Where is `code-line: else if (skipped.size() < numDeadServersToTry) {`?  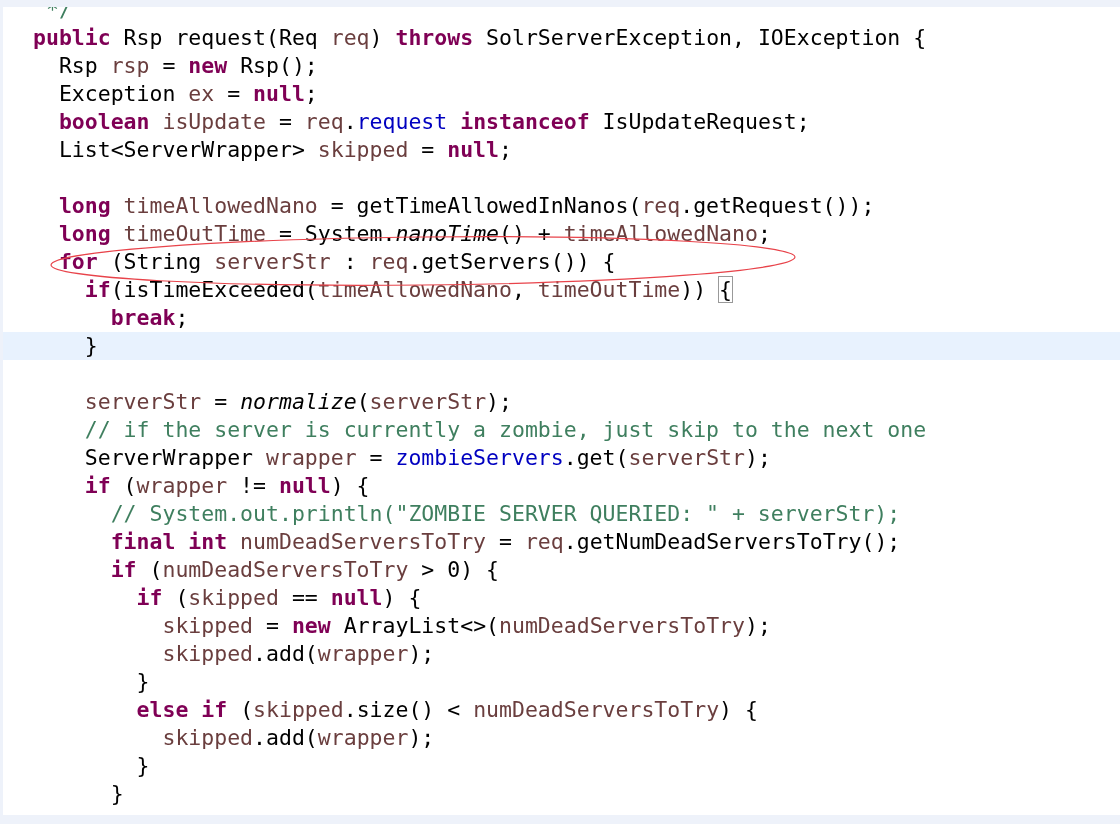
code-line: else if (skipped.size() < numDeadServersToTry) { is located at coordinates (446, 709).